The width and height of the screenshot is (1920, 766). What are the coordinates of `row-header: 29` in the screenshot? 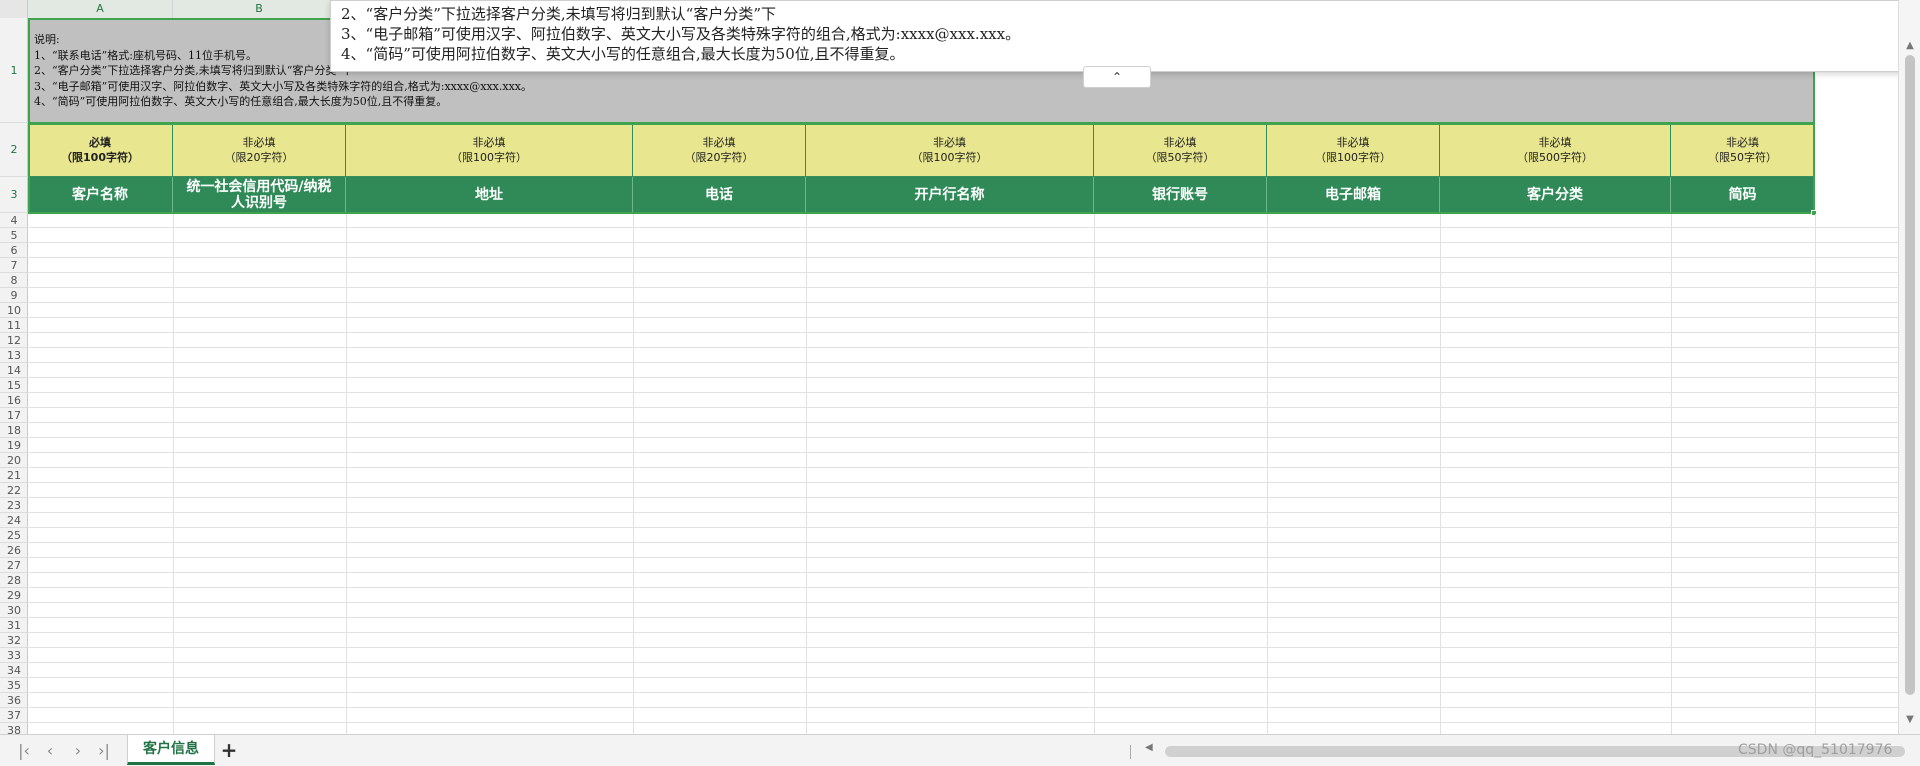 It's located at (14, 595).